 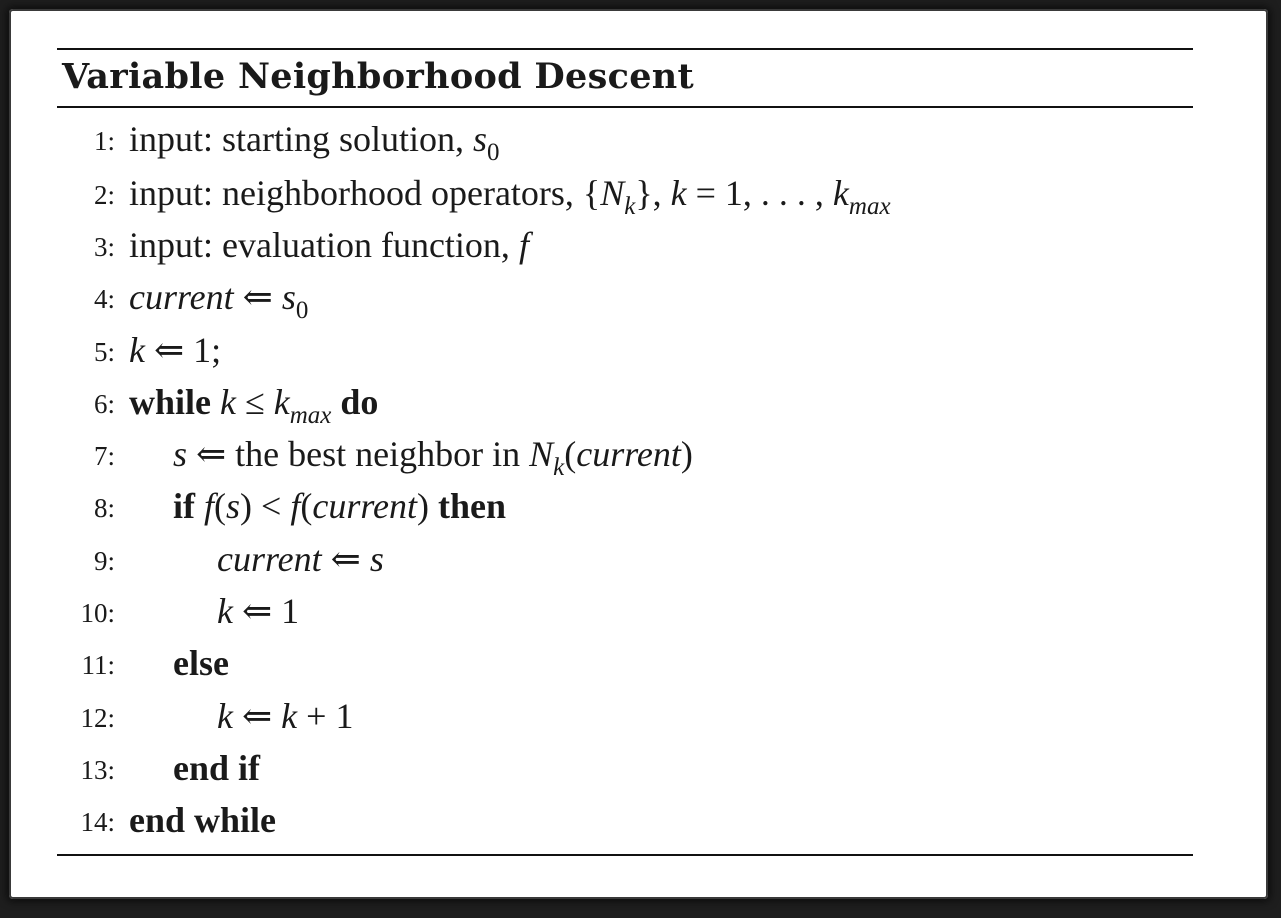 I want to click on line-code: current ⇐ s, so click(x=300, y=559).